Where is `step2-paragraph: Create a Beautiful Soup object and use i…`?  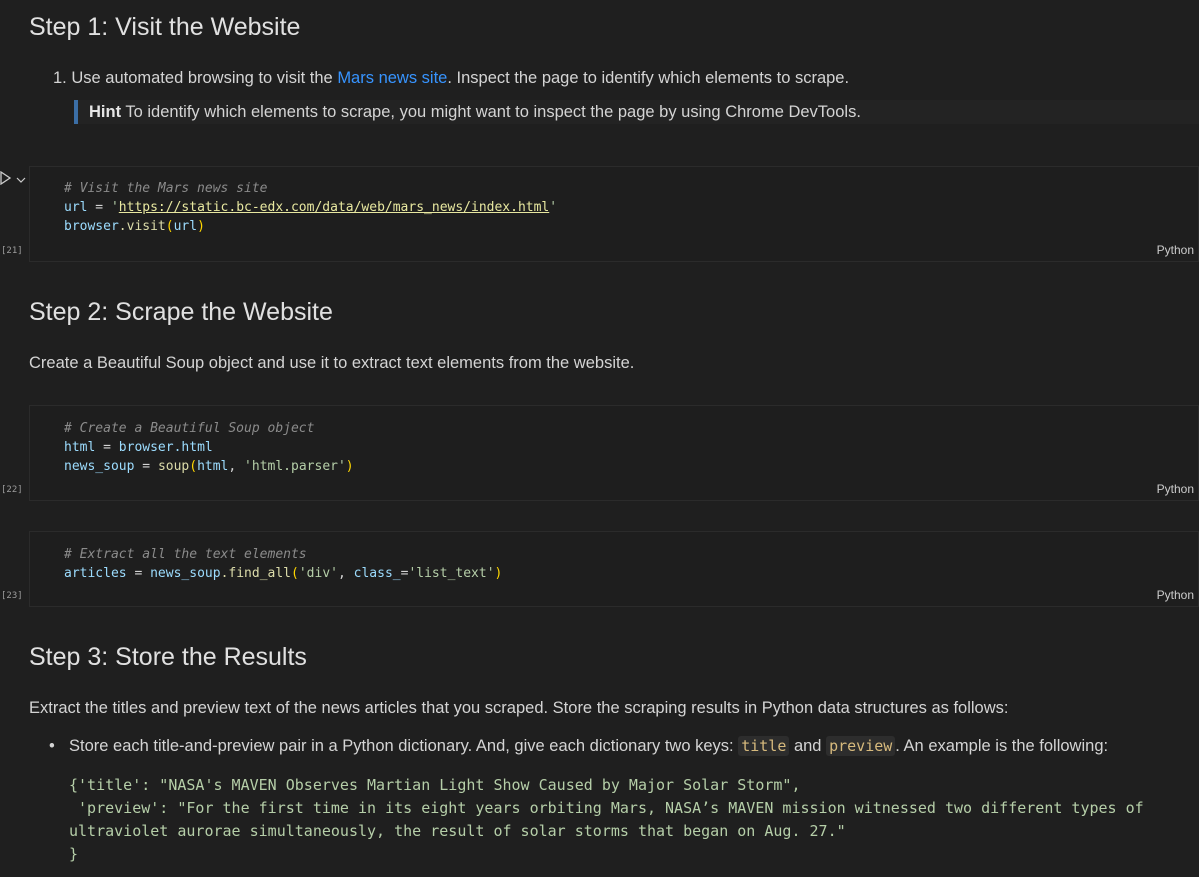
step2-paragraph: Create a Beautiful Soup object and use i… is located at coordinates (332, 363).